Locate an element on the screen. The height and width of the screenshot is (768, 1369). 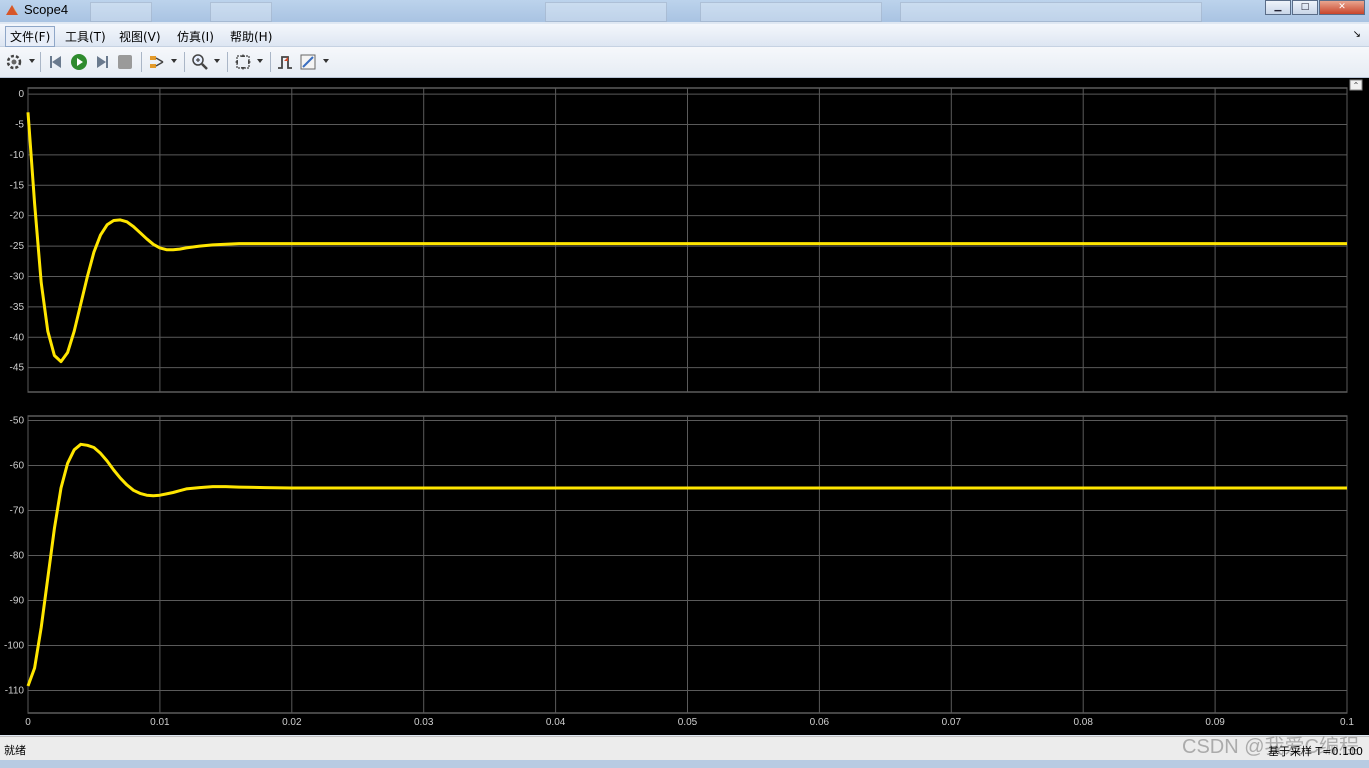
title-bar: Scope4 ▁ □ ✕ is located at coordinates (684, 11).